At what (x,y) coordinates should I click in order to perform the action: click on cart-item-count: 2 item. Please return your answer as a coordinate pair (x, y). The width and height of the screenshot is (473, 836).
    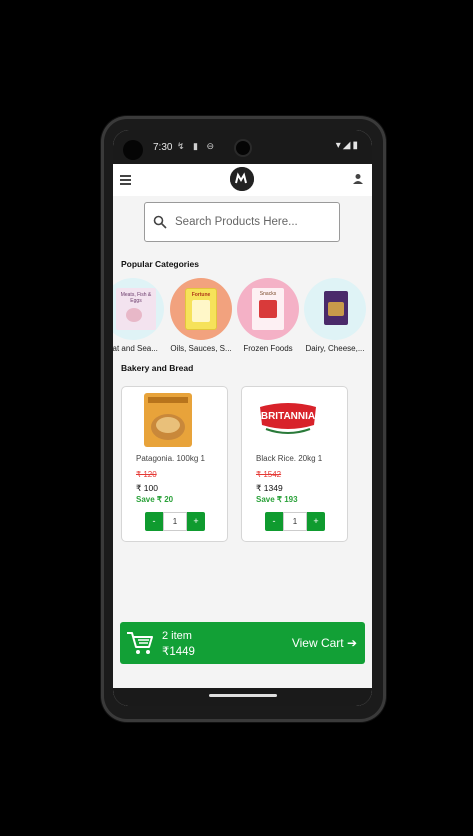
    Looking at the image, I should click on (177, 636).